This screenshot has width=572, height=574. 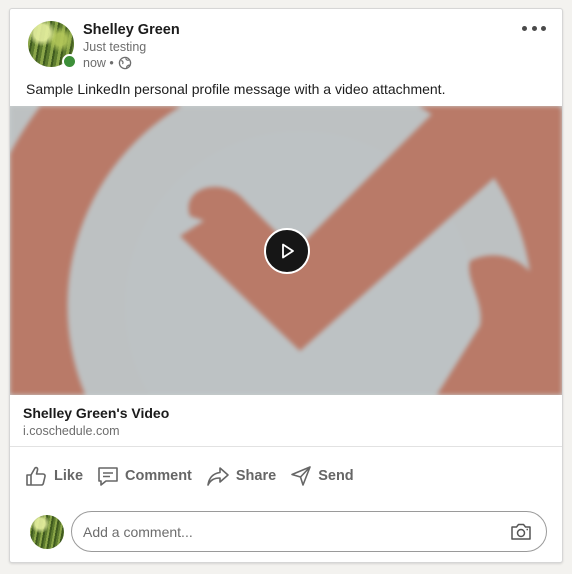 What do you see at coordinates (158, 476) in the screenshot?
I see `comment-label: Comment` at bounding box center [158, 476].